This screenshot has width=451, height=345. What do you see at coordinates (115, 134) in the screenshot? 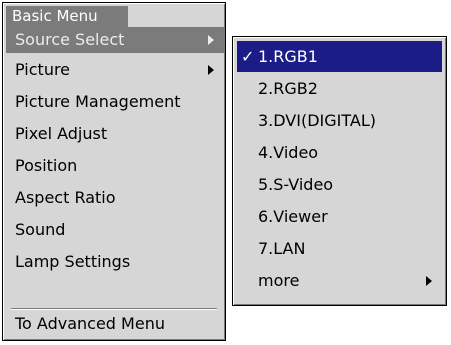
I see `menu-item-pixel-adjust: Pixel Adjust` at bounding box center [115, 134].